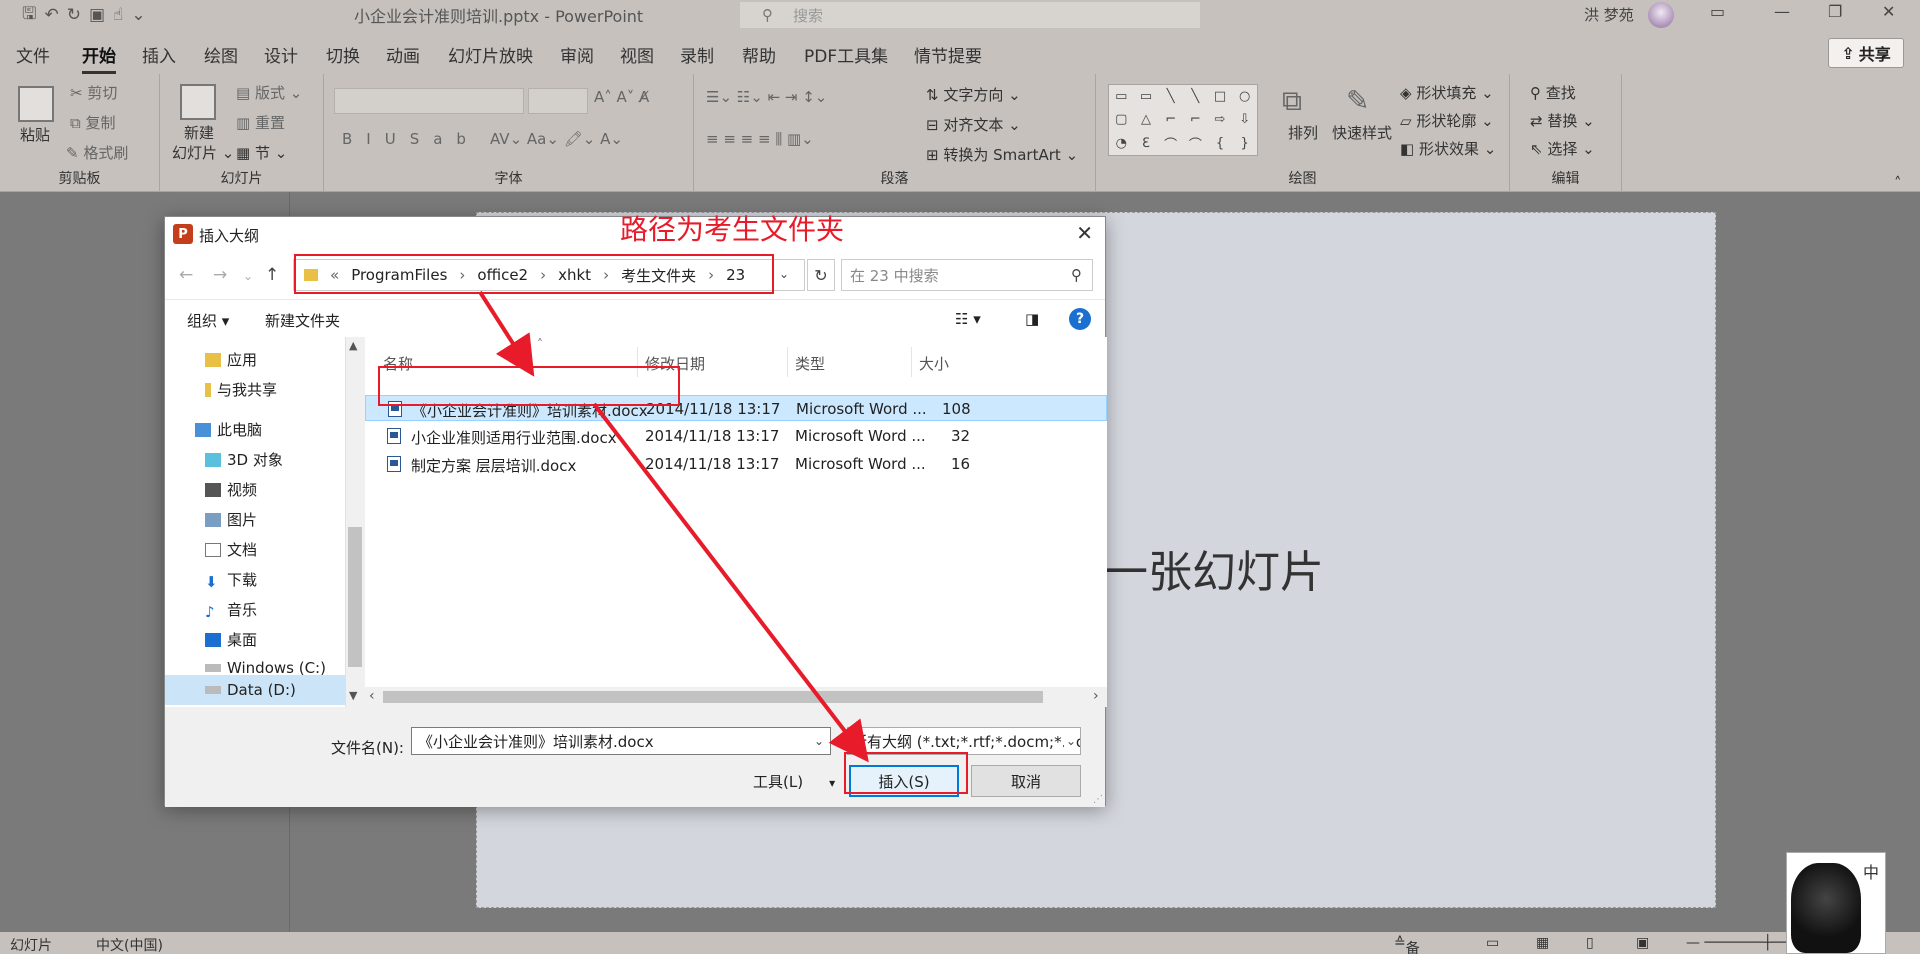 The width and height of the screenshot is (1920, 954). Describe the element at coordinates (1447, 92) in the screenshot. I see `shape-fill-button: ◈ 形状填充 ⌄` at that location.